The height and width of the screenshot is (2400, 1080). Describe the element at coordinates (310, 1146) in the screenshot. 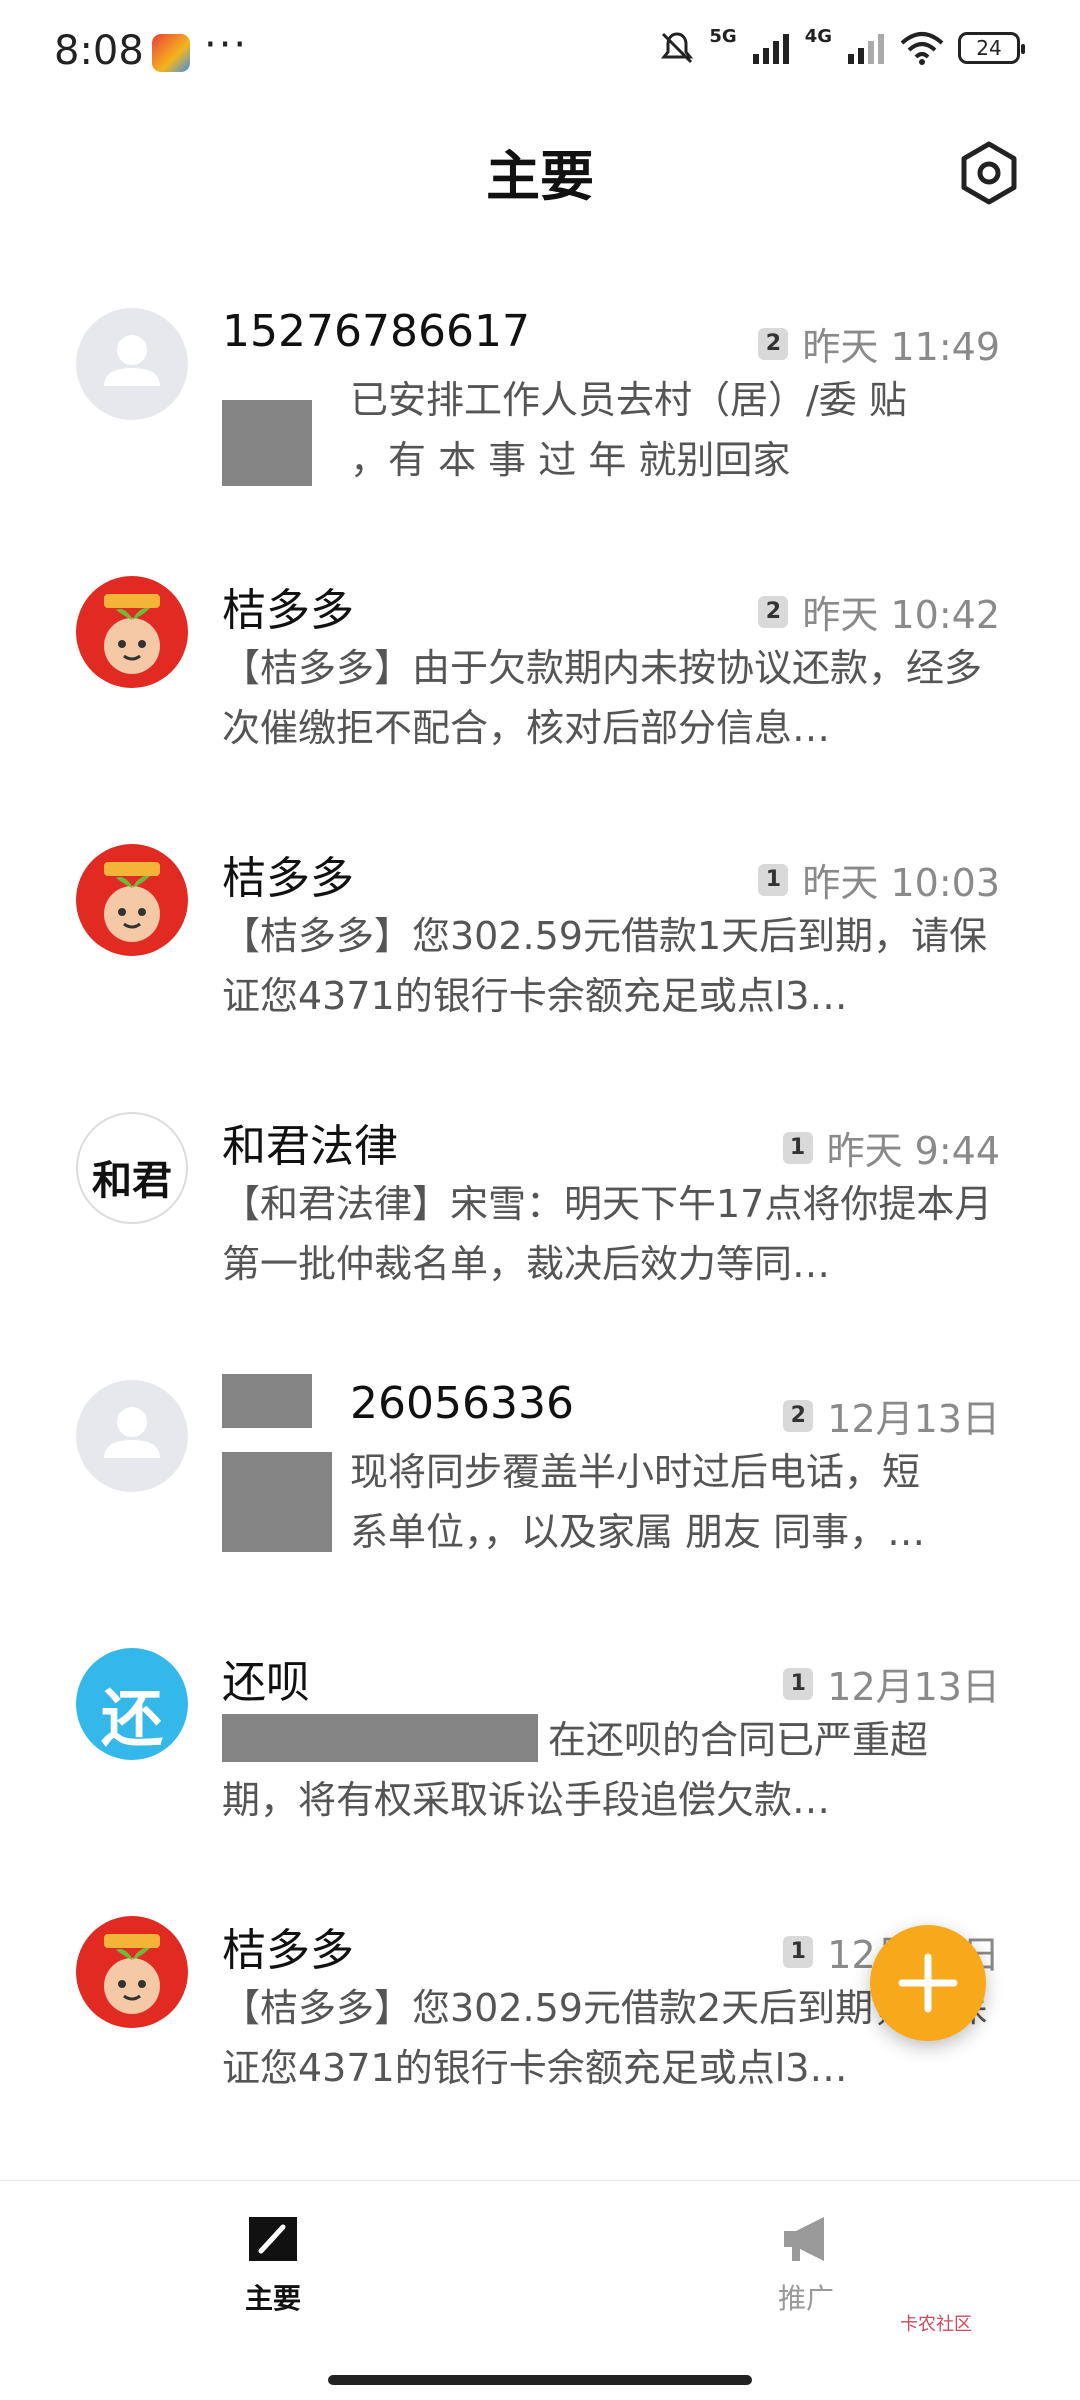

I see `conversation-name: 和君法律` at that location.